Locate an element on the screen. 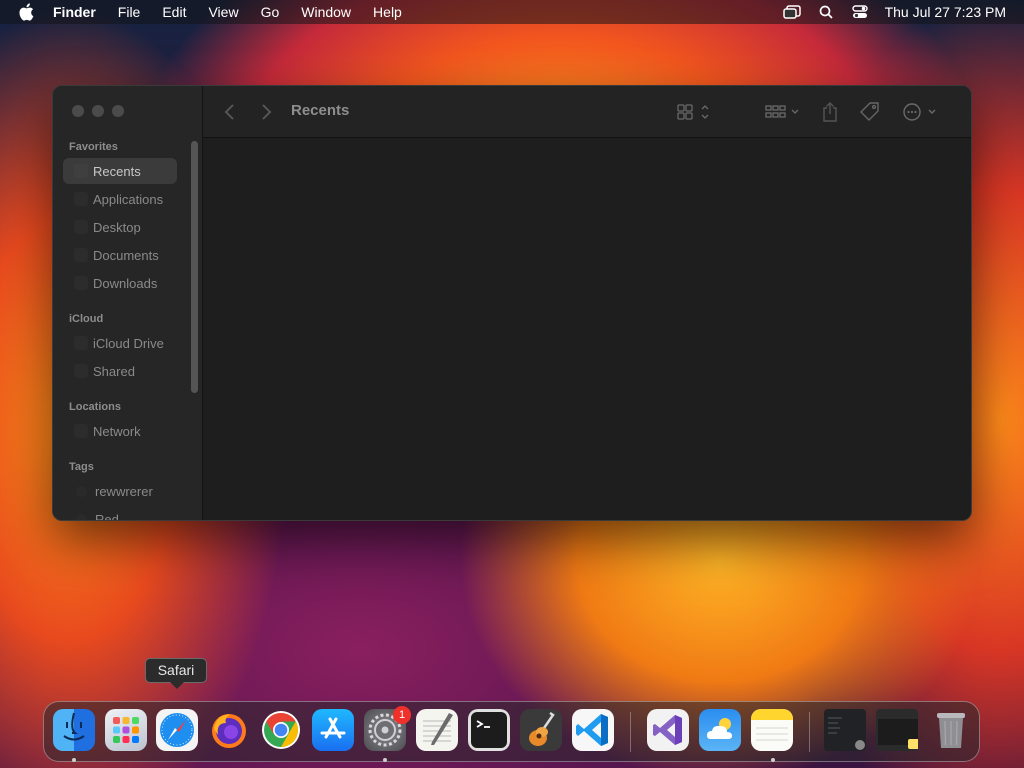  forward-chevron-icon is located at coordinates (266, 112).